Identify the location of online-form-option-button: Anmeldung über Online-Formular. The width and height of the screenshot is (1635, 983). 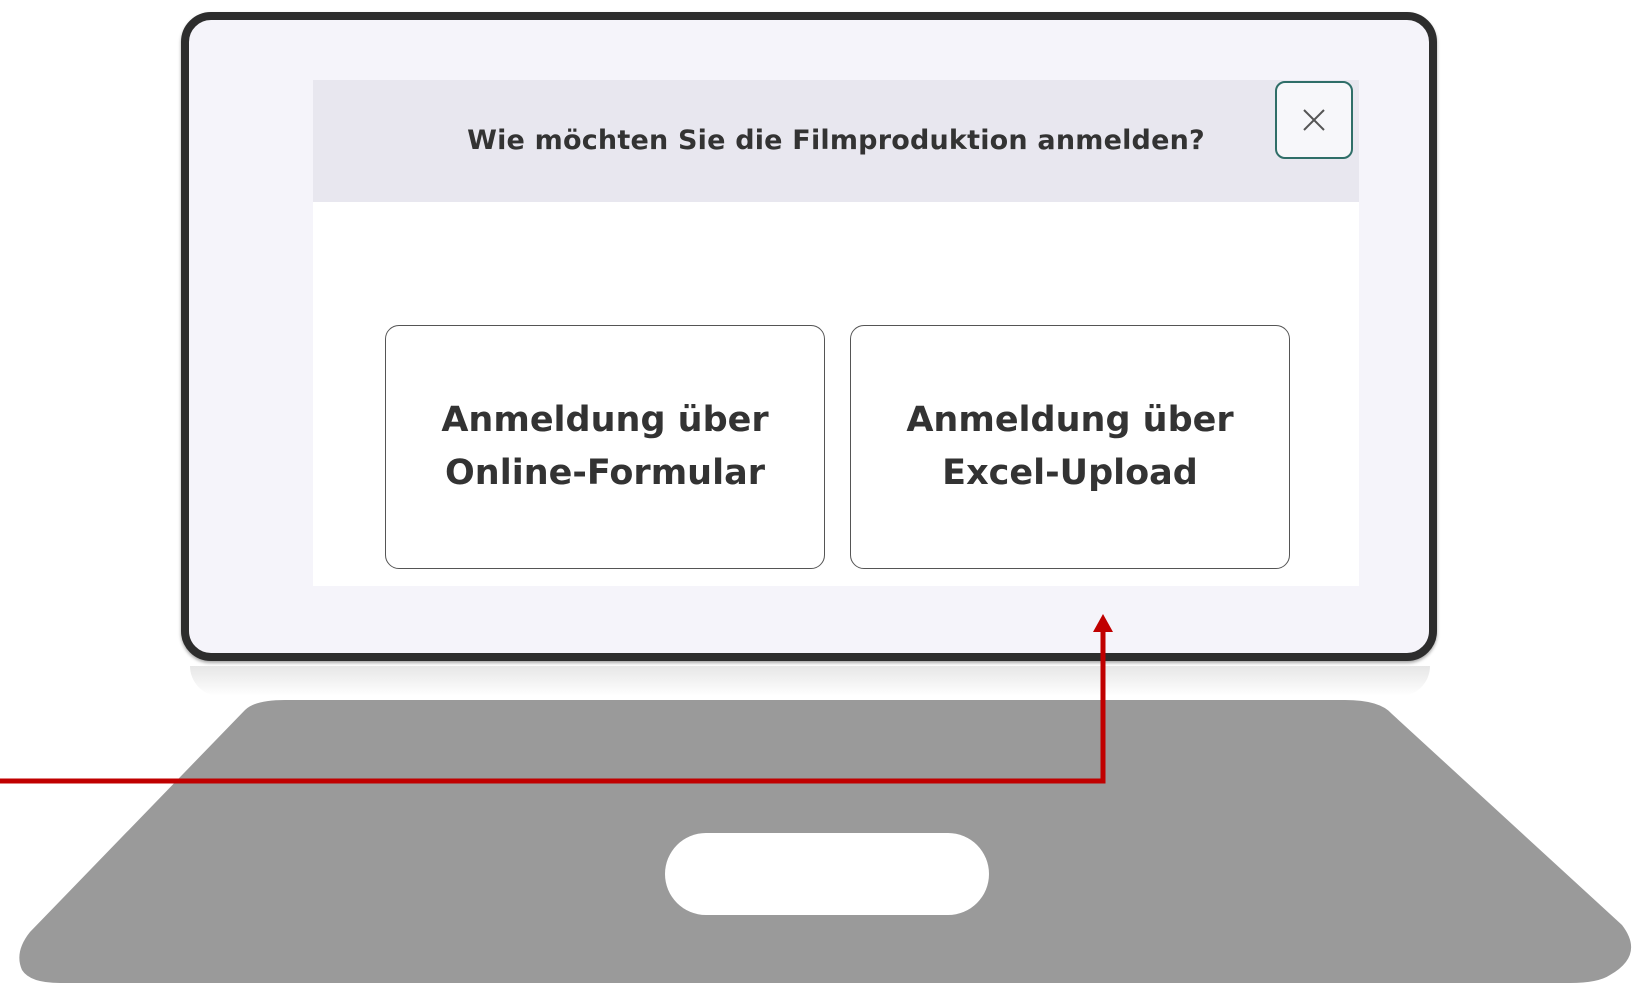
(605, 447).